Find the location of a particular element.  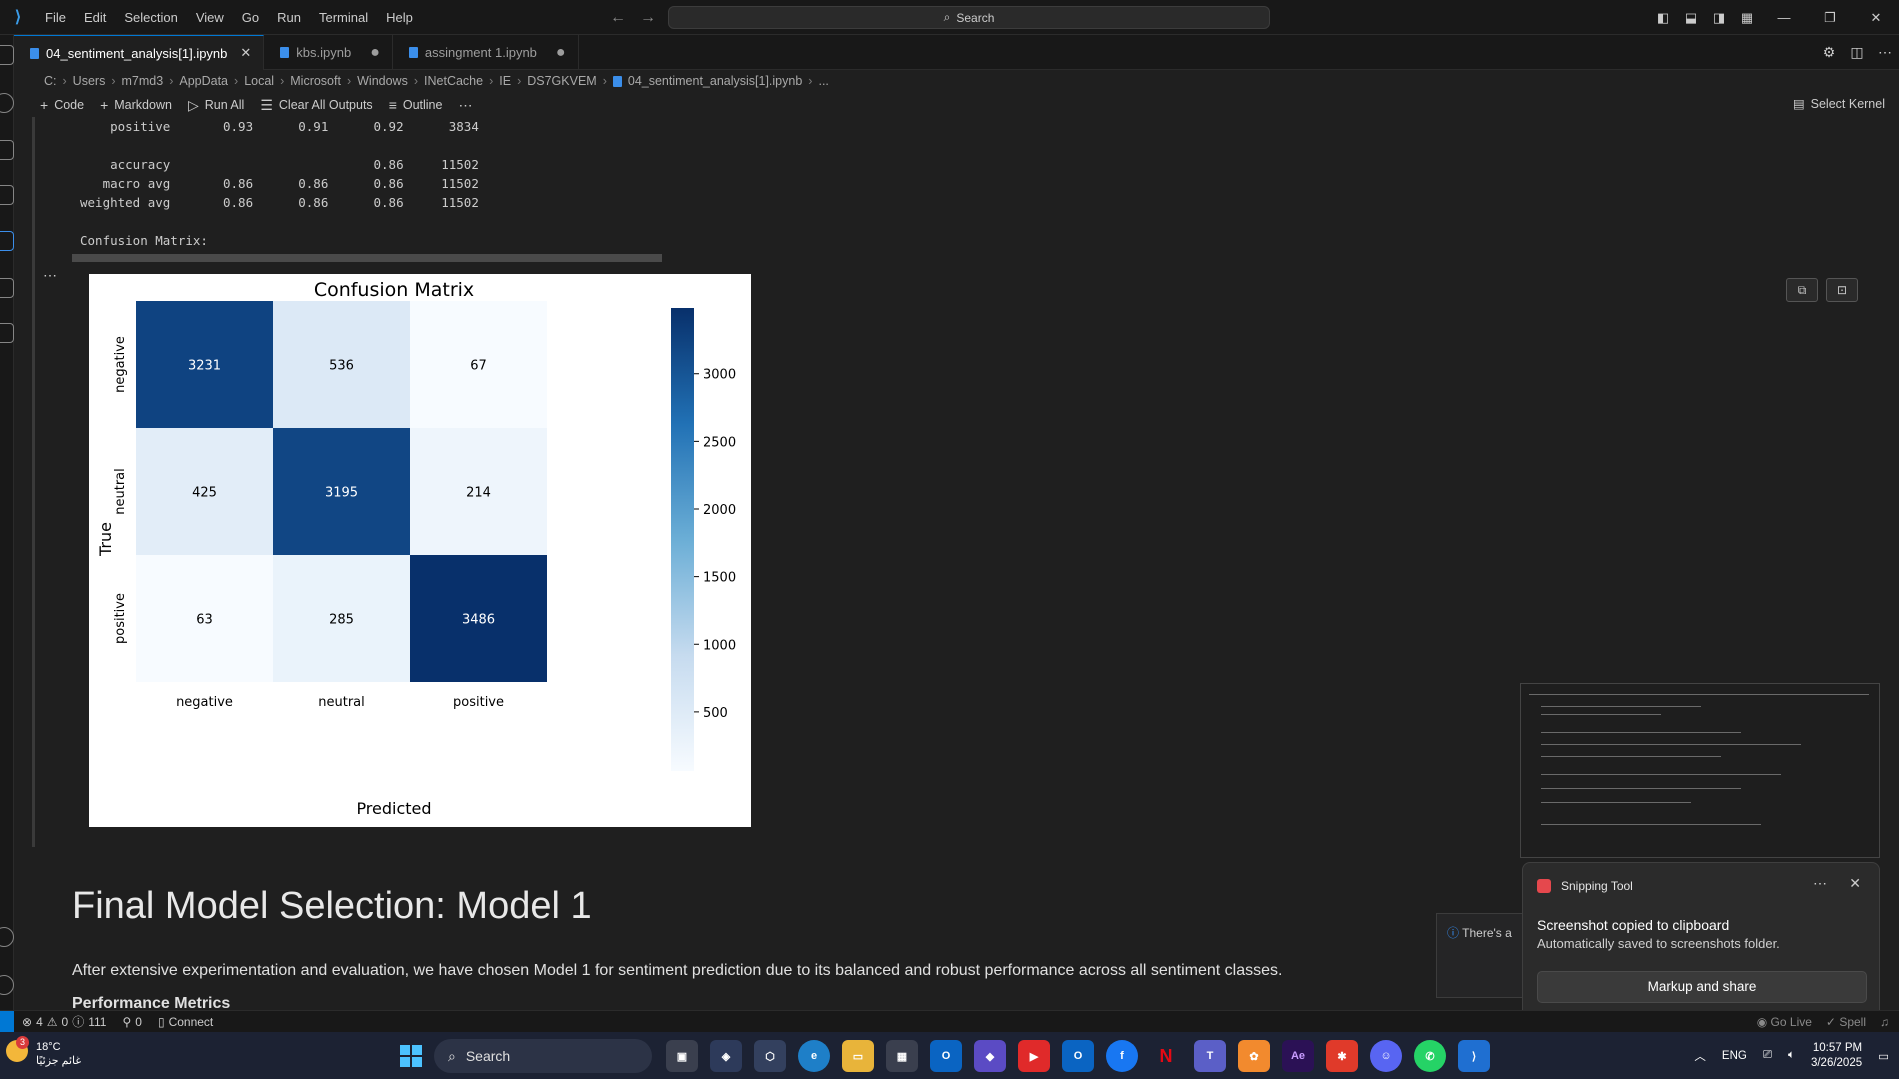

notification-center-icon: ▭ is located at coordinates (1883, 1056).